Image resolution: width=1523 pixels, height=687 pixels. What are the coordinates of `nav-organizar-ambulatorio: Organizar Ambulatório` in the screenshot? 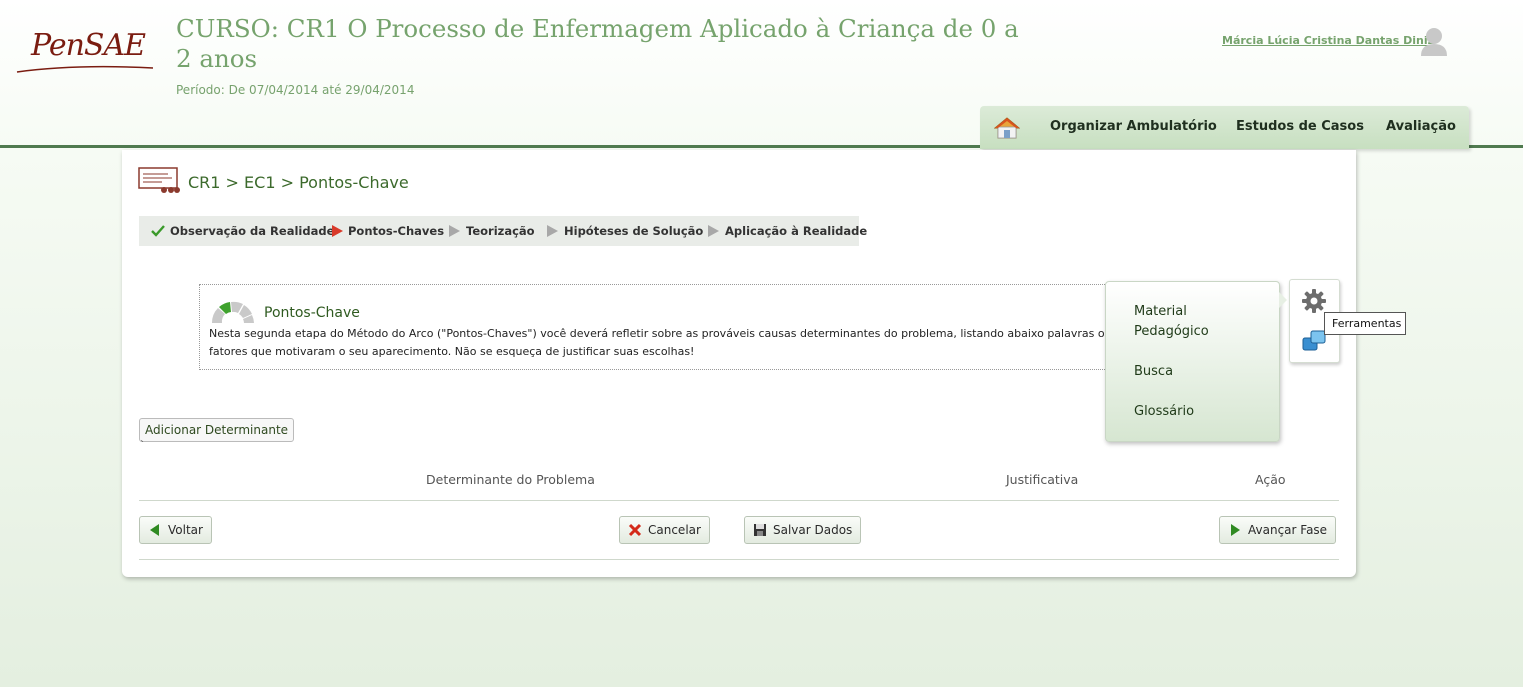 It's located at (1133, 126).